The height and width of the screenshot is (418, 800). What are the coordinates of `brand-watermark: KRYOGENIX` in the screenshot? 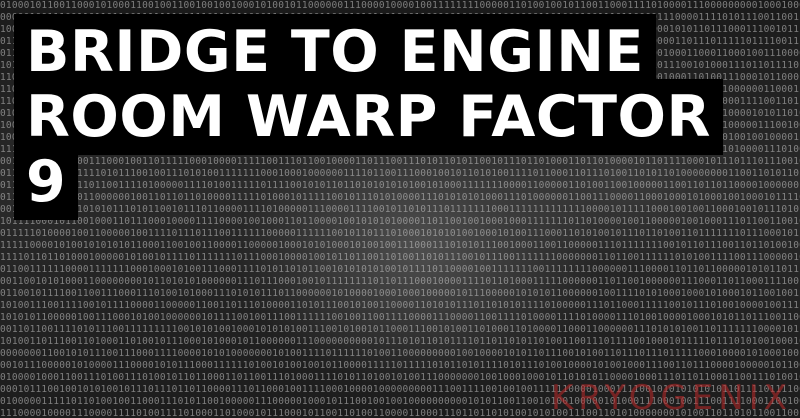 It's located at (671, 398).